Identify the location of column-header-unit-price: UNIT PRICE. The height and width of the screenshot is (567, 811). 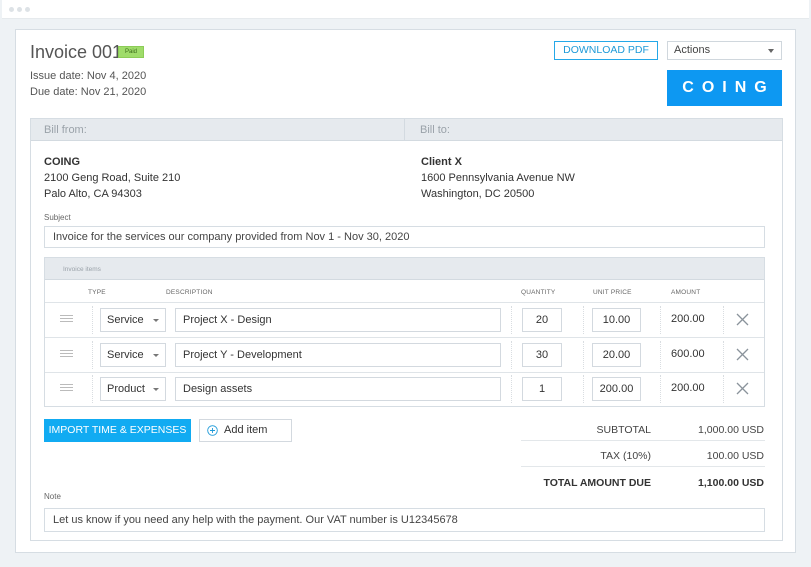
(612, 292).